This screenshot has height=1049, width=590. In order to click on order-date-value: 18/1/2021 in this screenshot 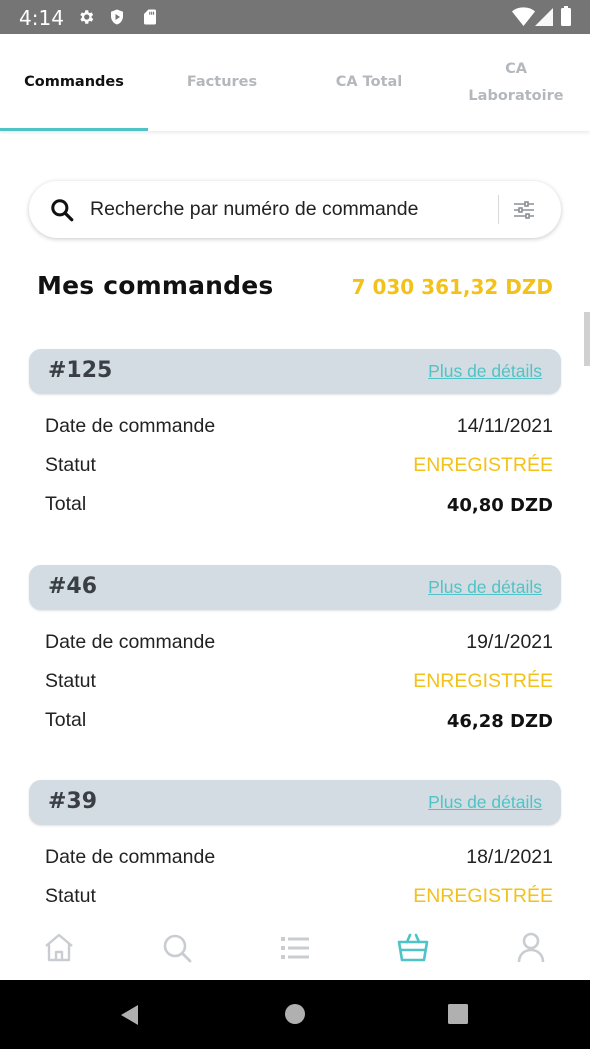, I will do `click(509, 857)`.